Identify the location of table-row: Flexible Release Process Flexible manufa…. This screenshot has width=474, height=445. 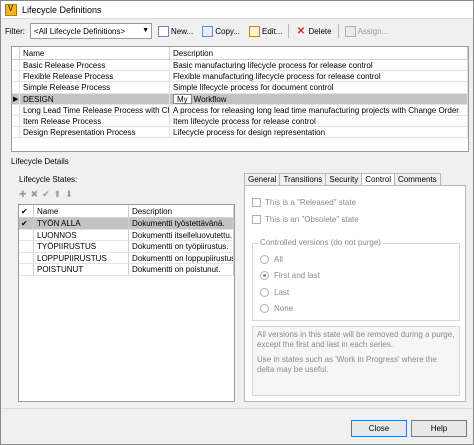
(240, 77).